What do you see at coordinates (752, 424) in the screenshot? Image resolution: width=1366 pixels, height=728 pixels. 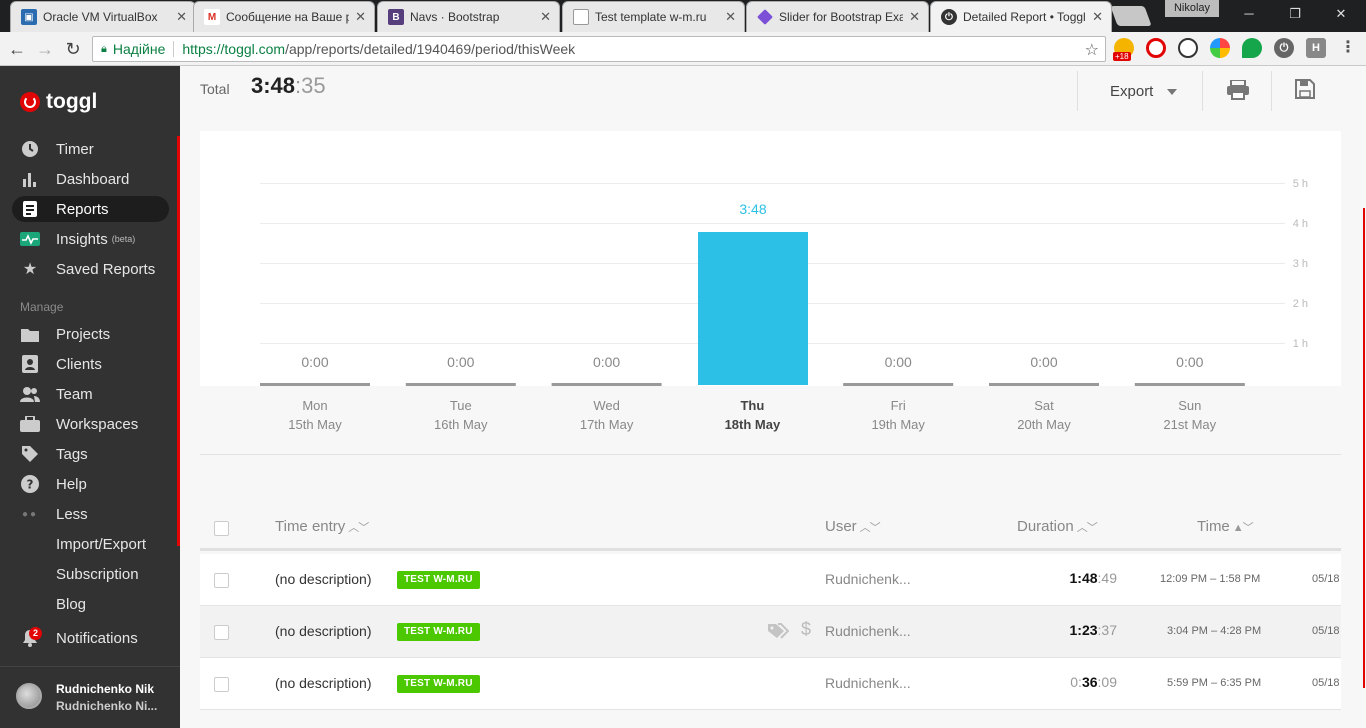 I see `day-date: 18th May` at bounding box center [752, 424].